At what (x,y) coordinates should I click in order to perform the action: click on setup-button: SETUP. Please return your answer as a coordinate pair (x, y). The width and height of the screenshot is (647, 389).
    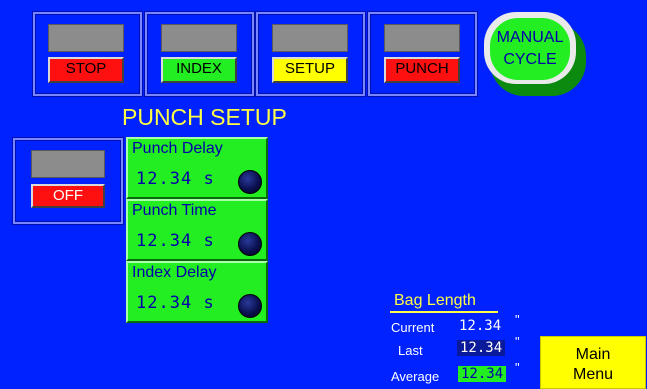
    Looking at the image, I should click on (310, 70).